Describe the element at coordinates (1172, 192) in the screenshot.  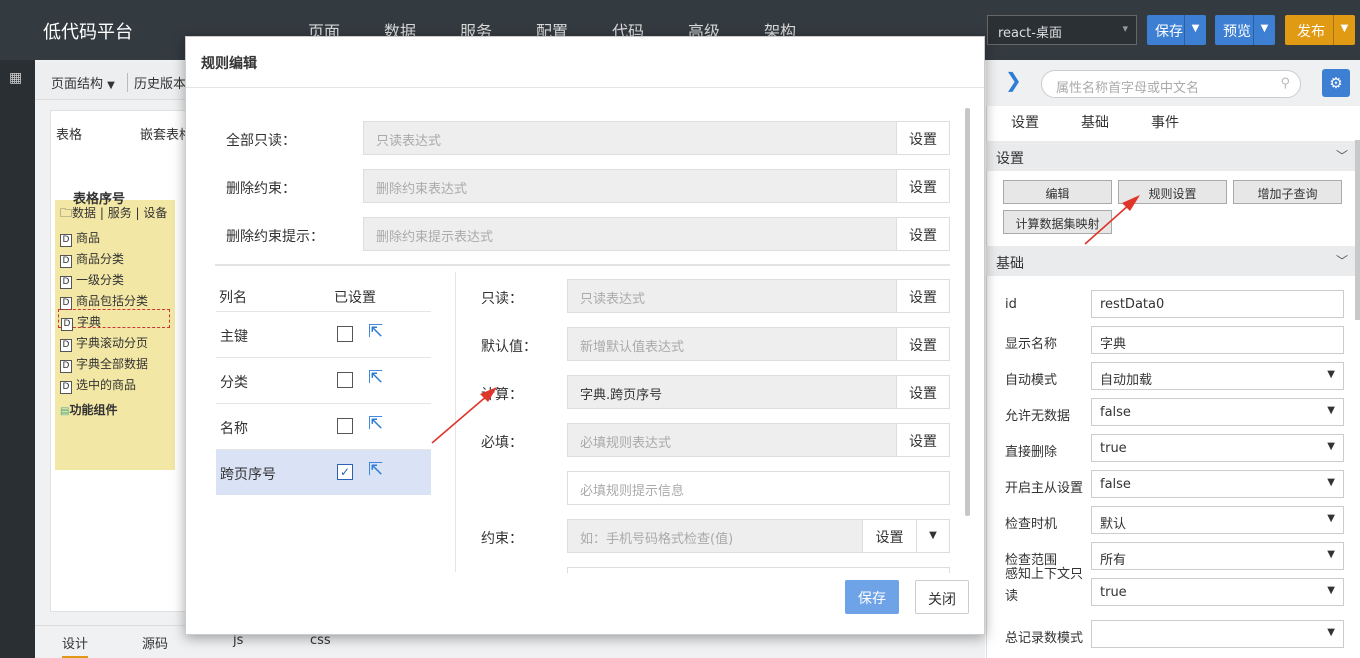
I see `rule-settings-button: 规则设置` at that location.